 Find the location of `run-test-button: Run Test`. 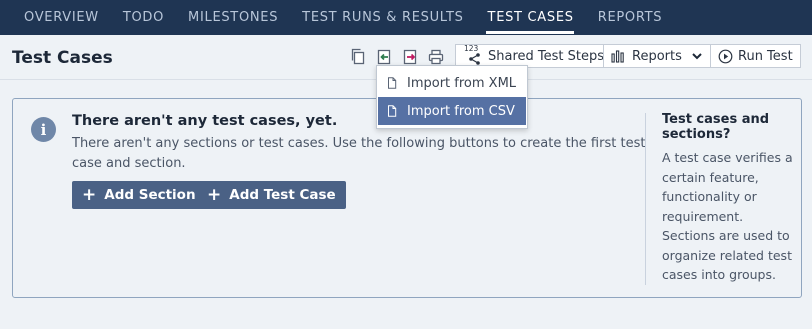

run-test-button: Run Test is located at coordinates (755, 56).